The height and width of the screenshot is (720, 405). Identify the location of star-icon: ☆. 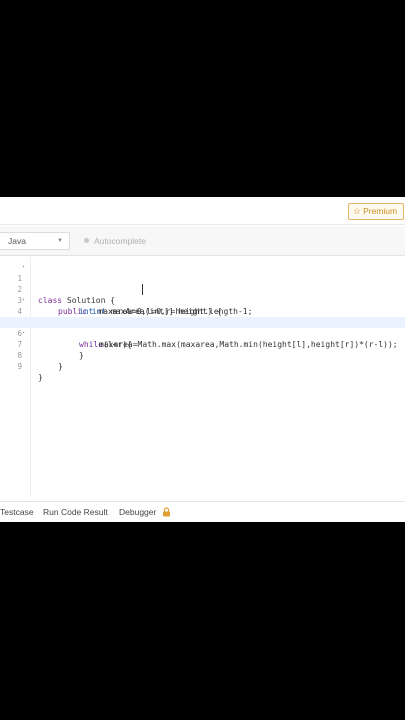
(357, 211).